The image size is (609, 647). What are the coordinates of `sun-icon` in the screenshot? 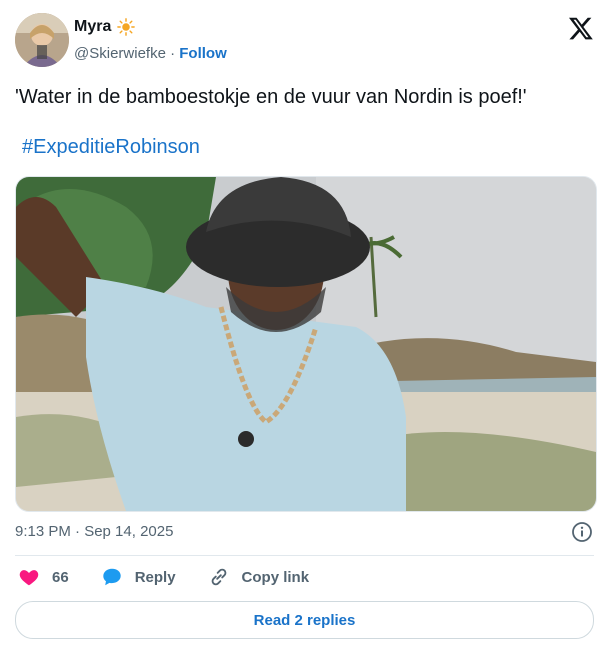 It's located at (126, 27).